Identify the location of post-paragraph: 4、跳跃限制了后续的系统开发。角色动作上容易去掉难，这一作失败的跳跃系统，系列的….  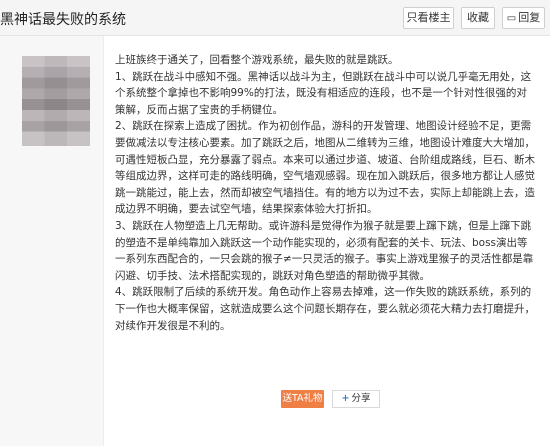
(325, 309).